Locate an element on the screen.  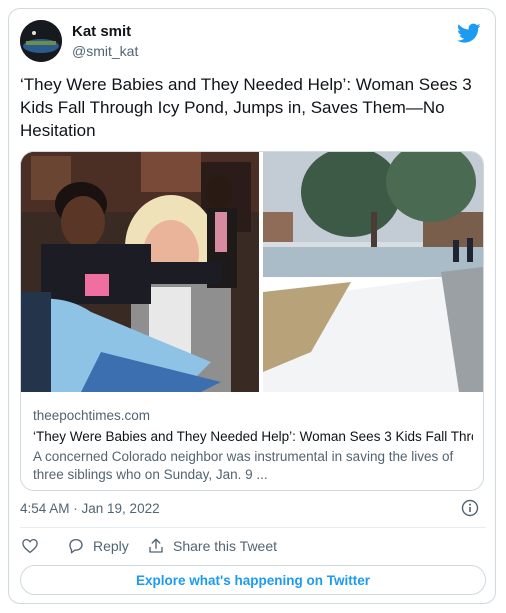
link-domain: theepochtimes.com is located at coordinates (92, 415).